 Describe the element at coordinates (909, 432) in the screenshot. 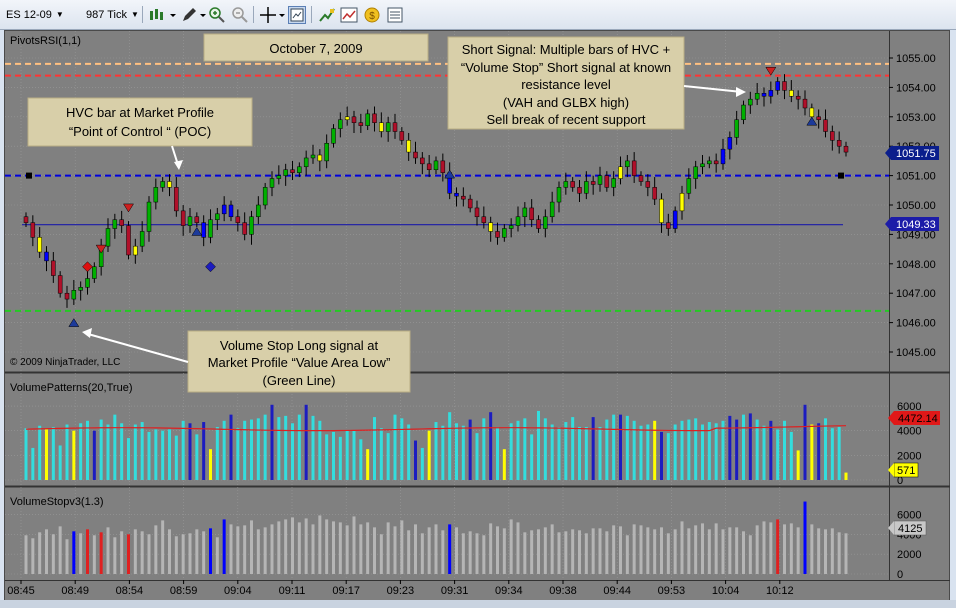

I see `volume-axis-label: 4000` at that location.